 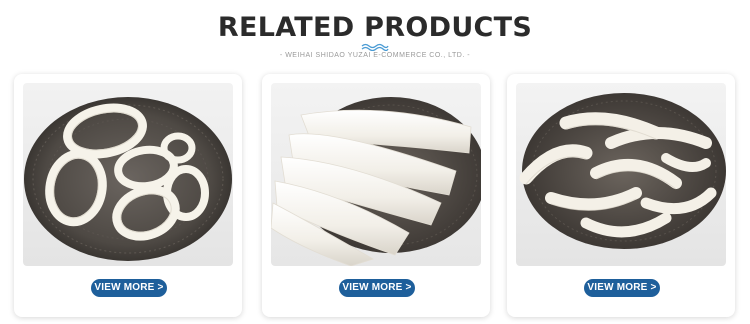 What do you see at coordinates (375, 27) in the screenshot?
I see `section-title: RELATED PRODUCTS` at bounding box center [375, 27].